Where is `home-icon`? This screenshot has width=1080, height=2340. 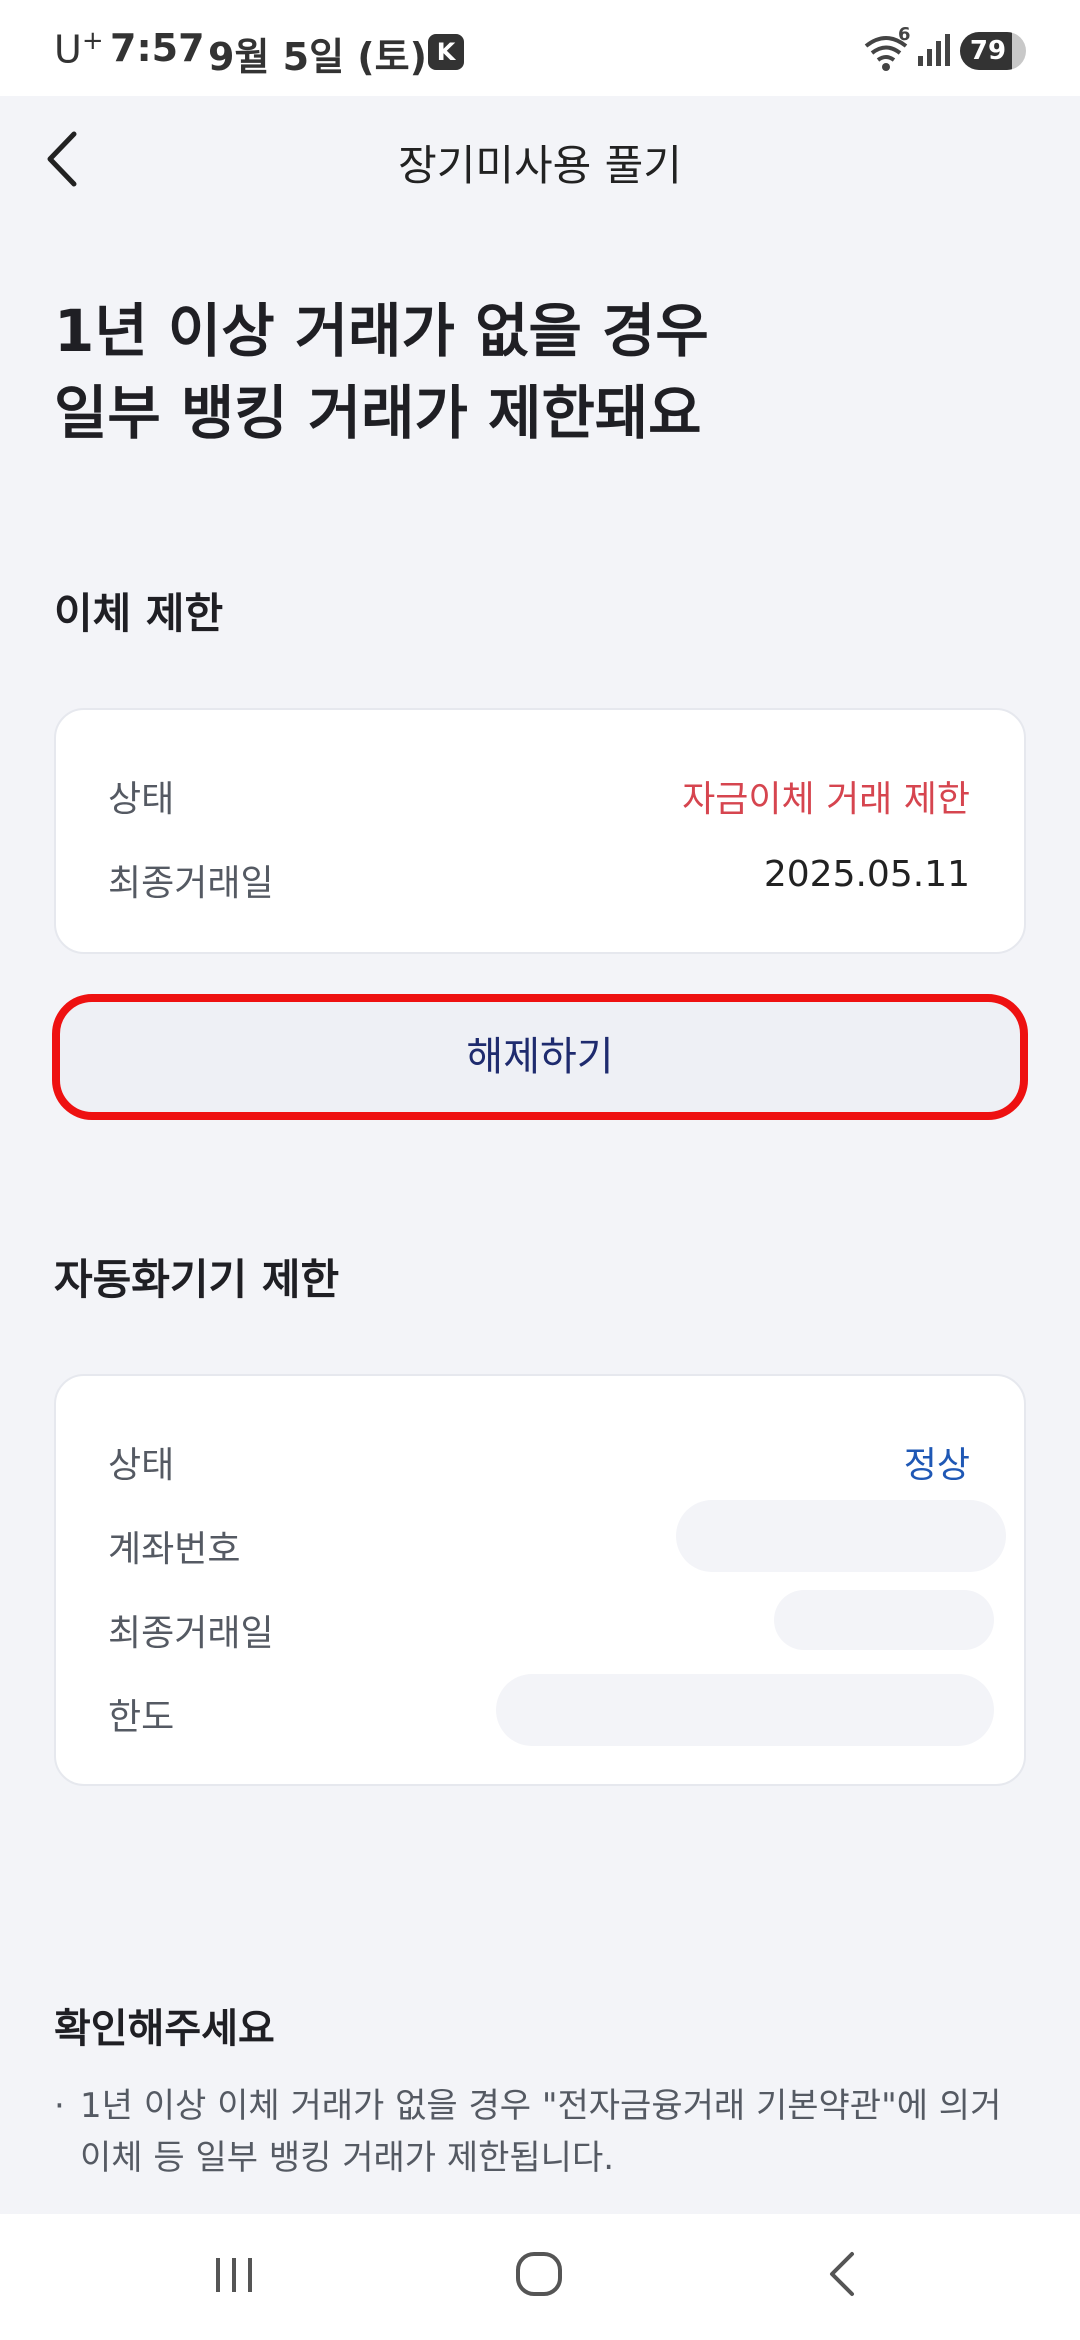
home-icon is located at coordinates (540, 2276).